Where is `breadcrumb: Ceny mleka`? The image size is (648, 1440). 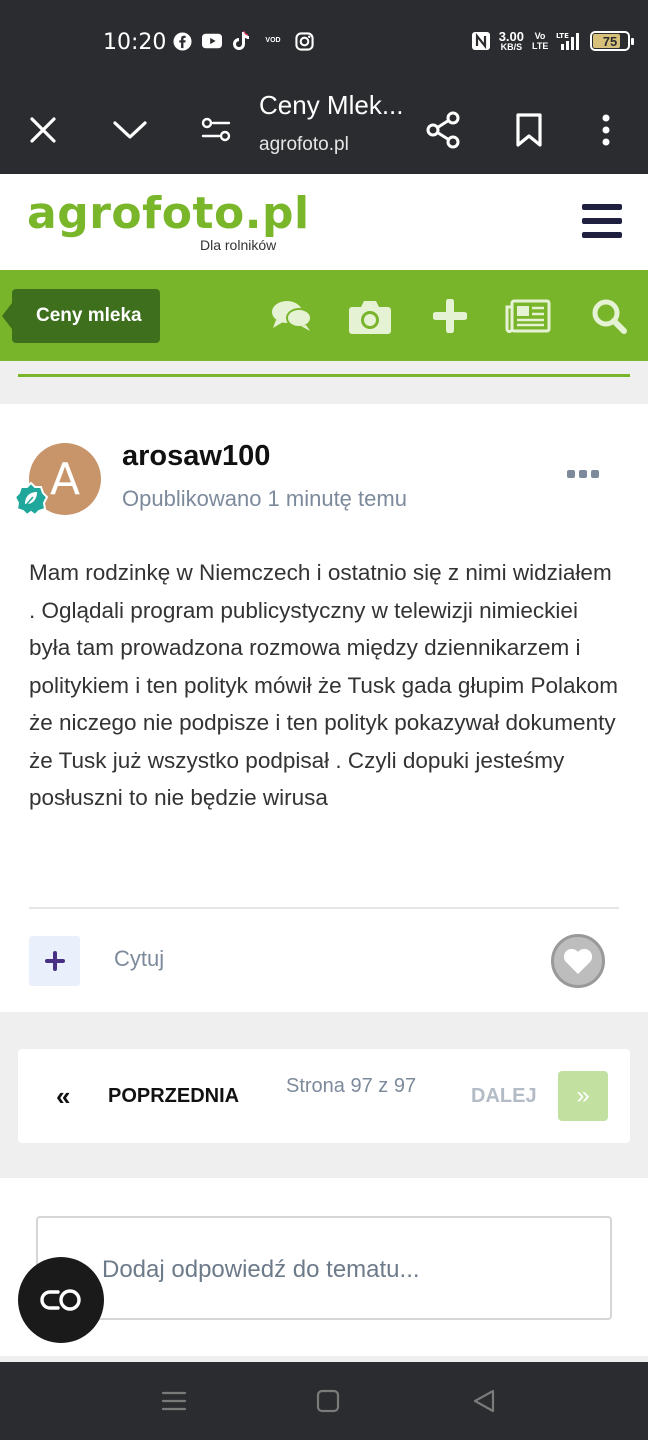
breadcrumb: Ceny mleka is located at coordinates (81, 316).